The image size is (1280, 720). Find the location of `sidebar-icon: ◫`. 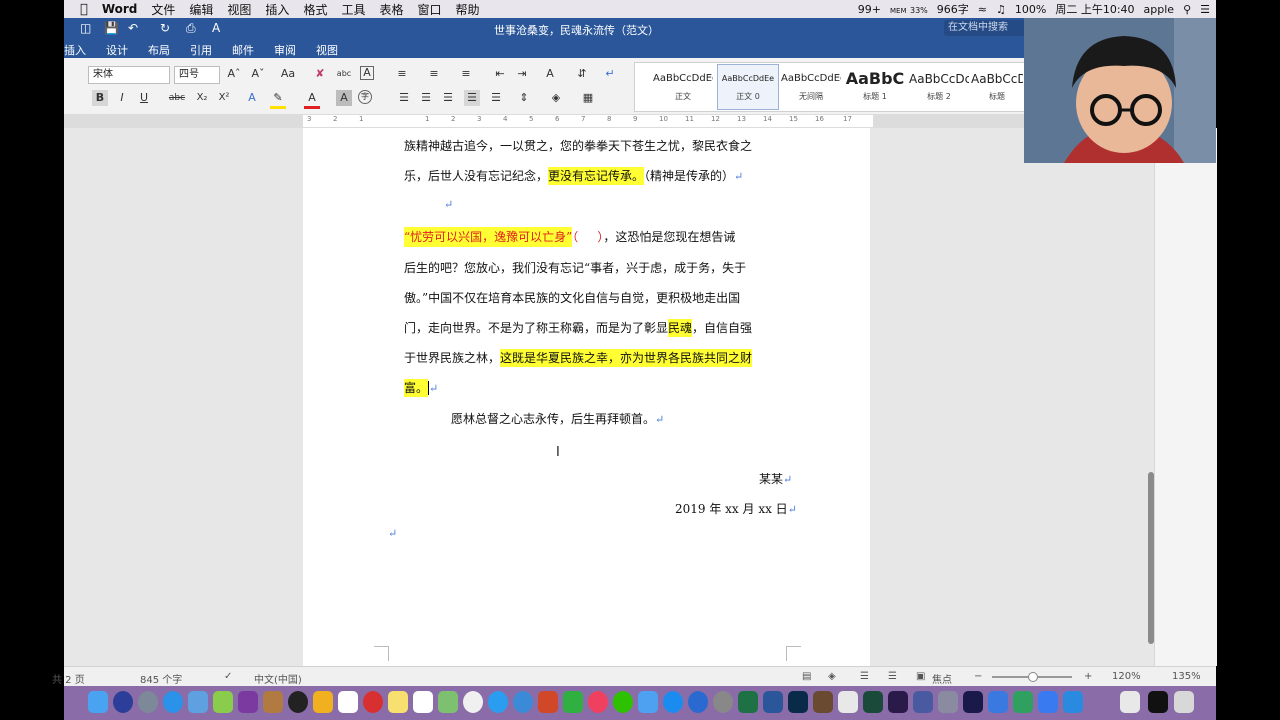

sidebar-icon: ◫ is located at coordinates (85, 28).